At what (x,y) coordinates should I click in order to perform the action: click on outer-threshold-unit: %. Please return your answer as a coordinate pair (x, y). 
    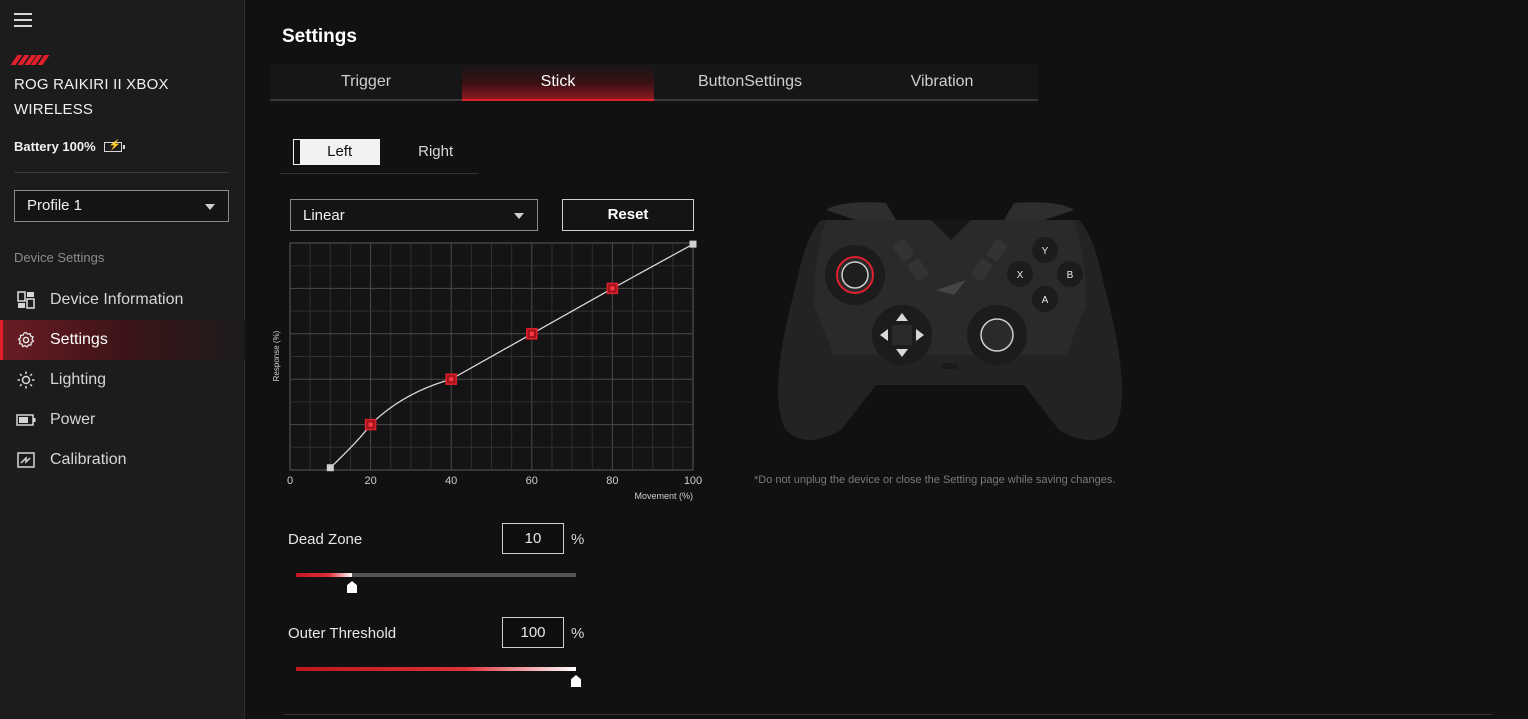
    Looking at the image, I should click on (578, 633).